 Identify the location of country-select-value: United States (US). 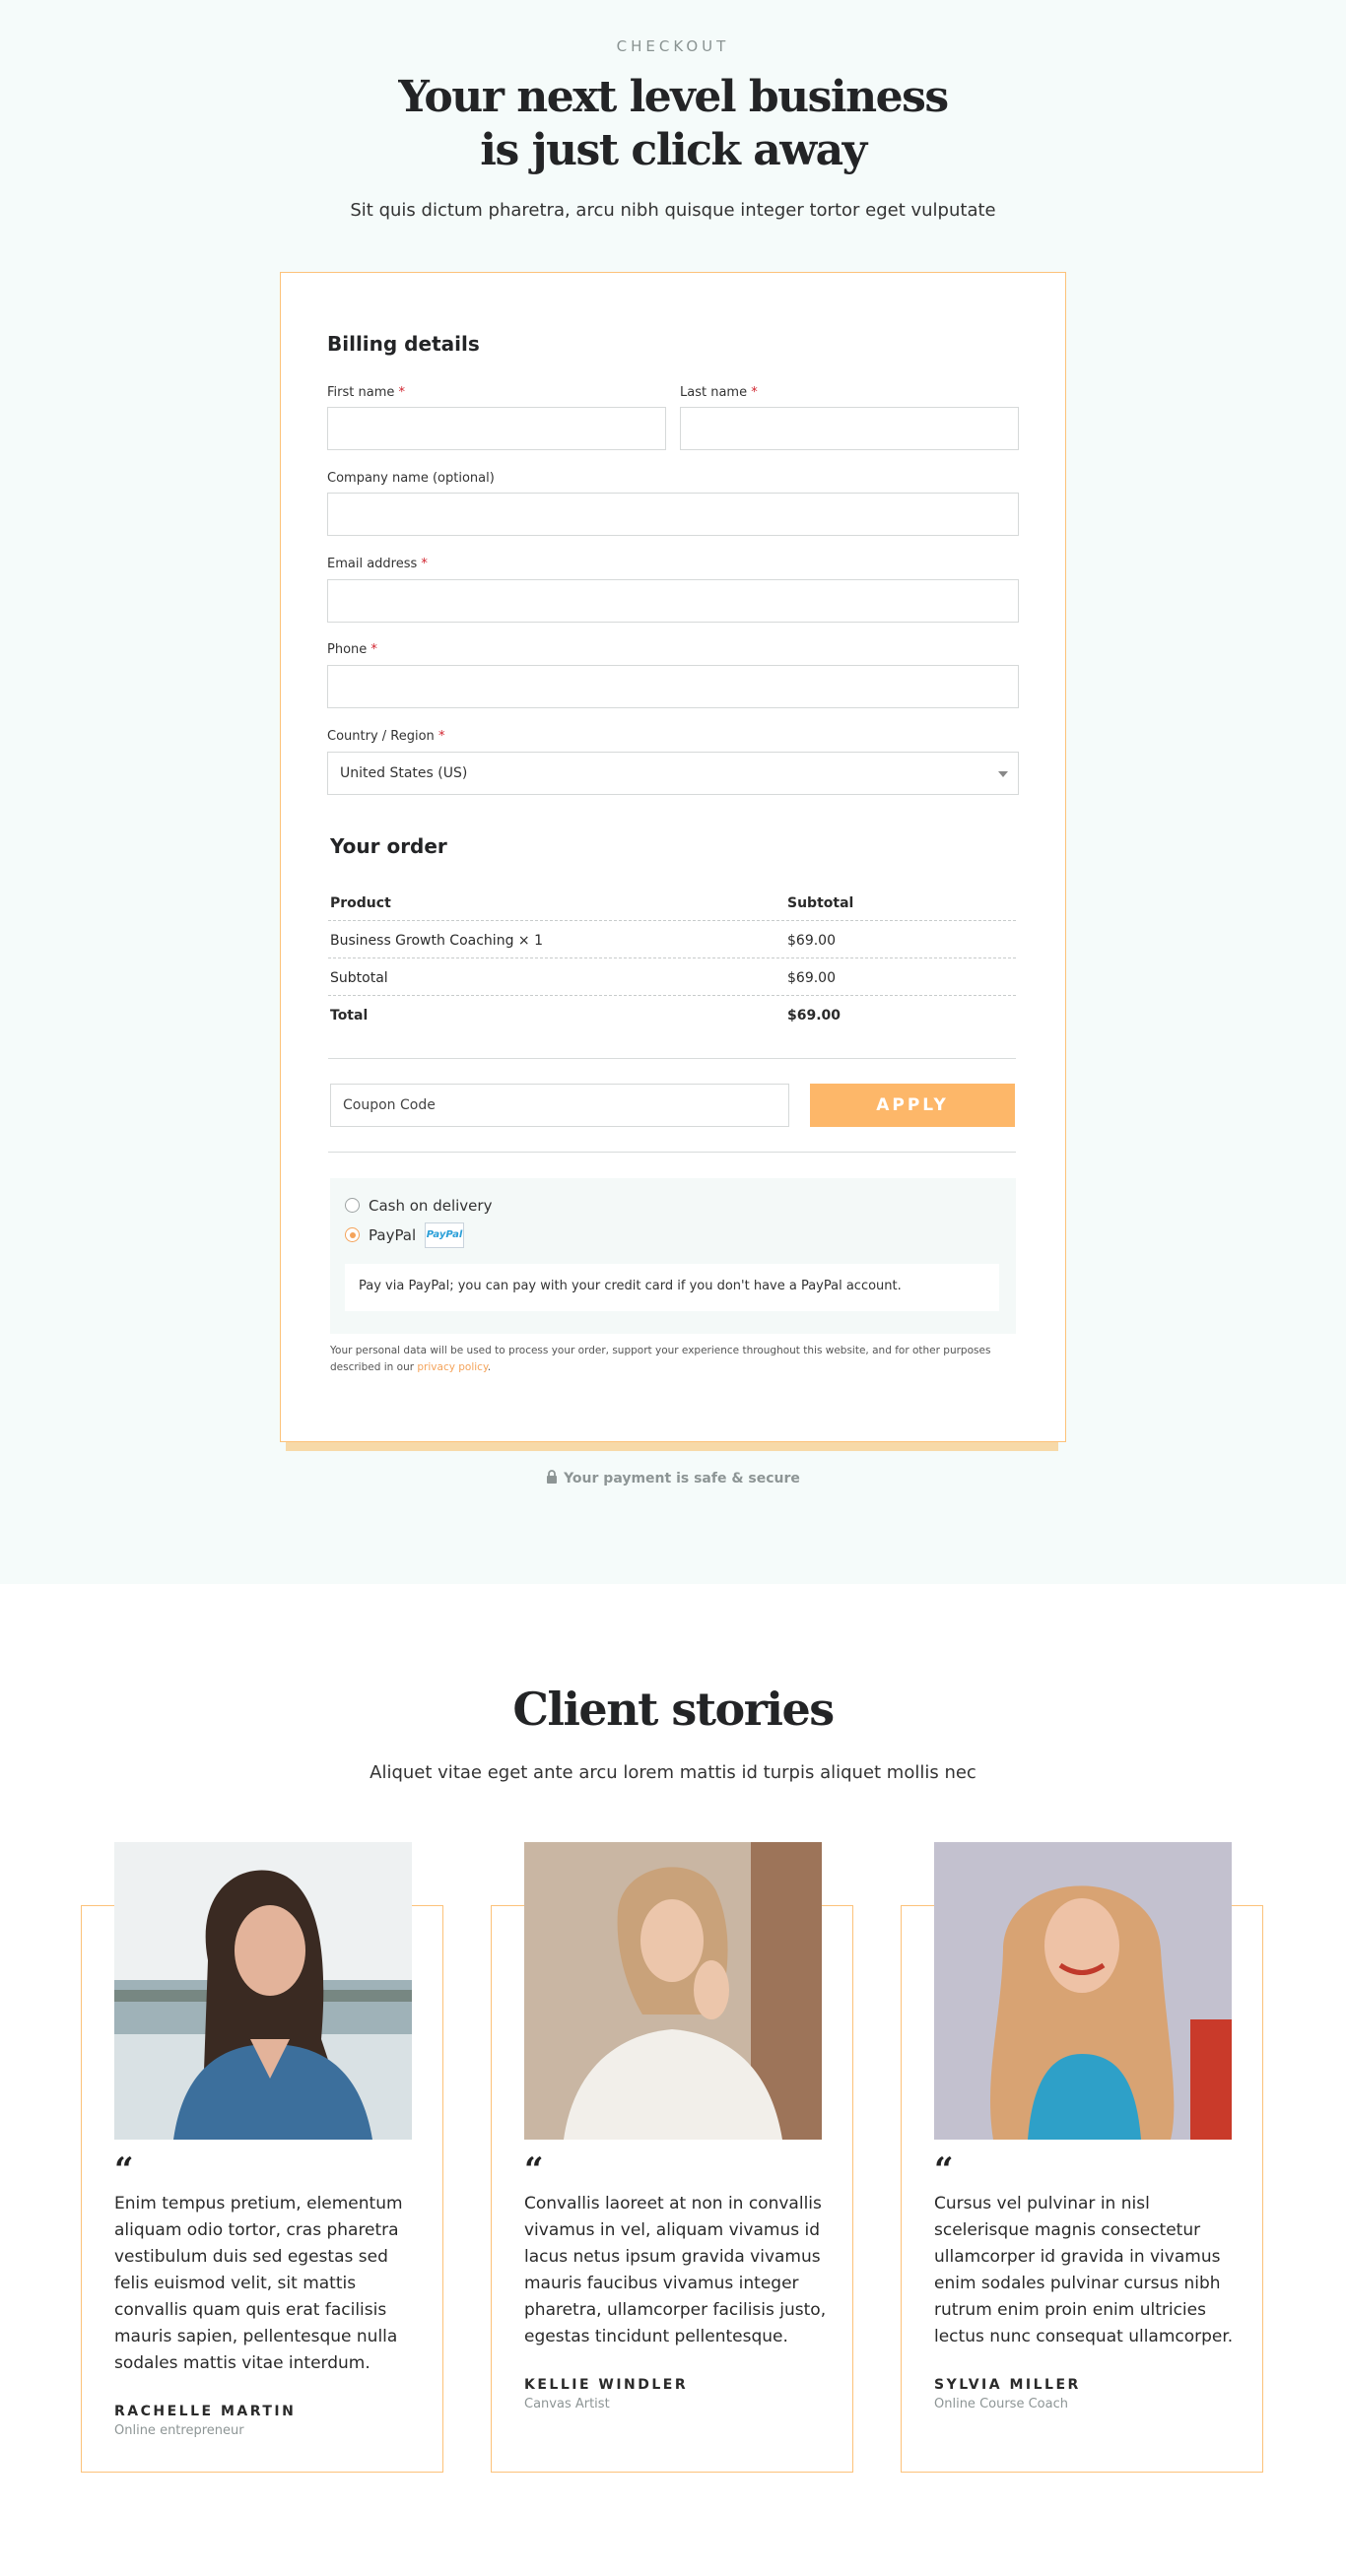
(404, 773).